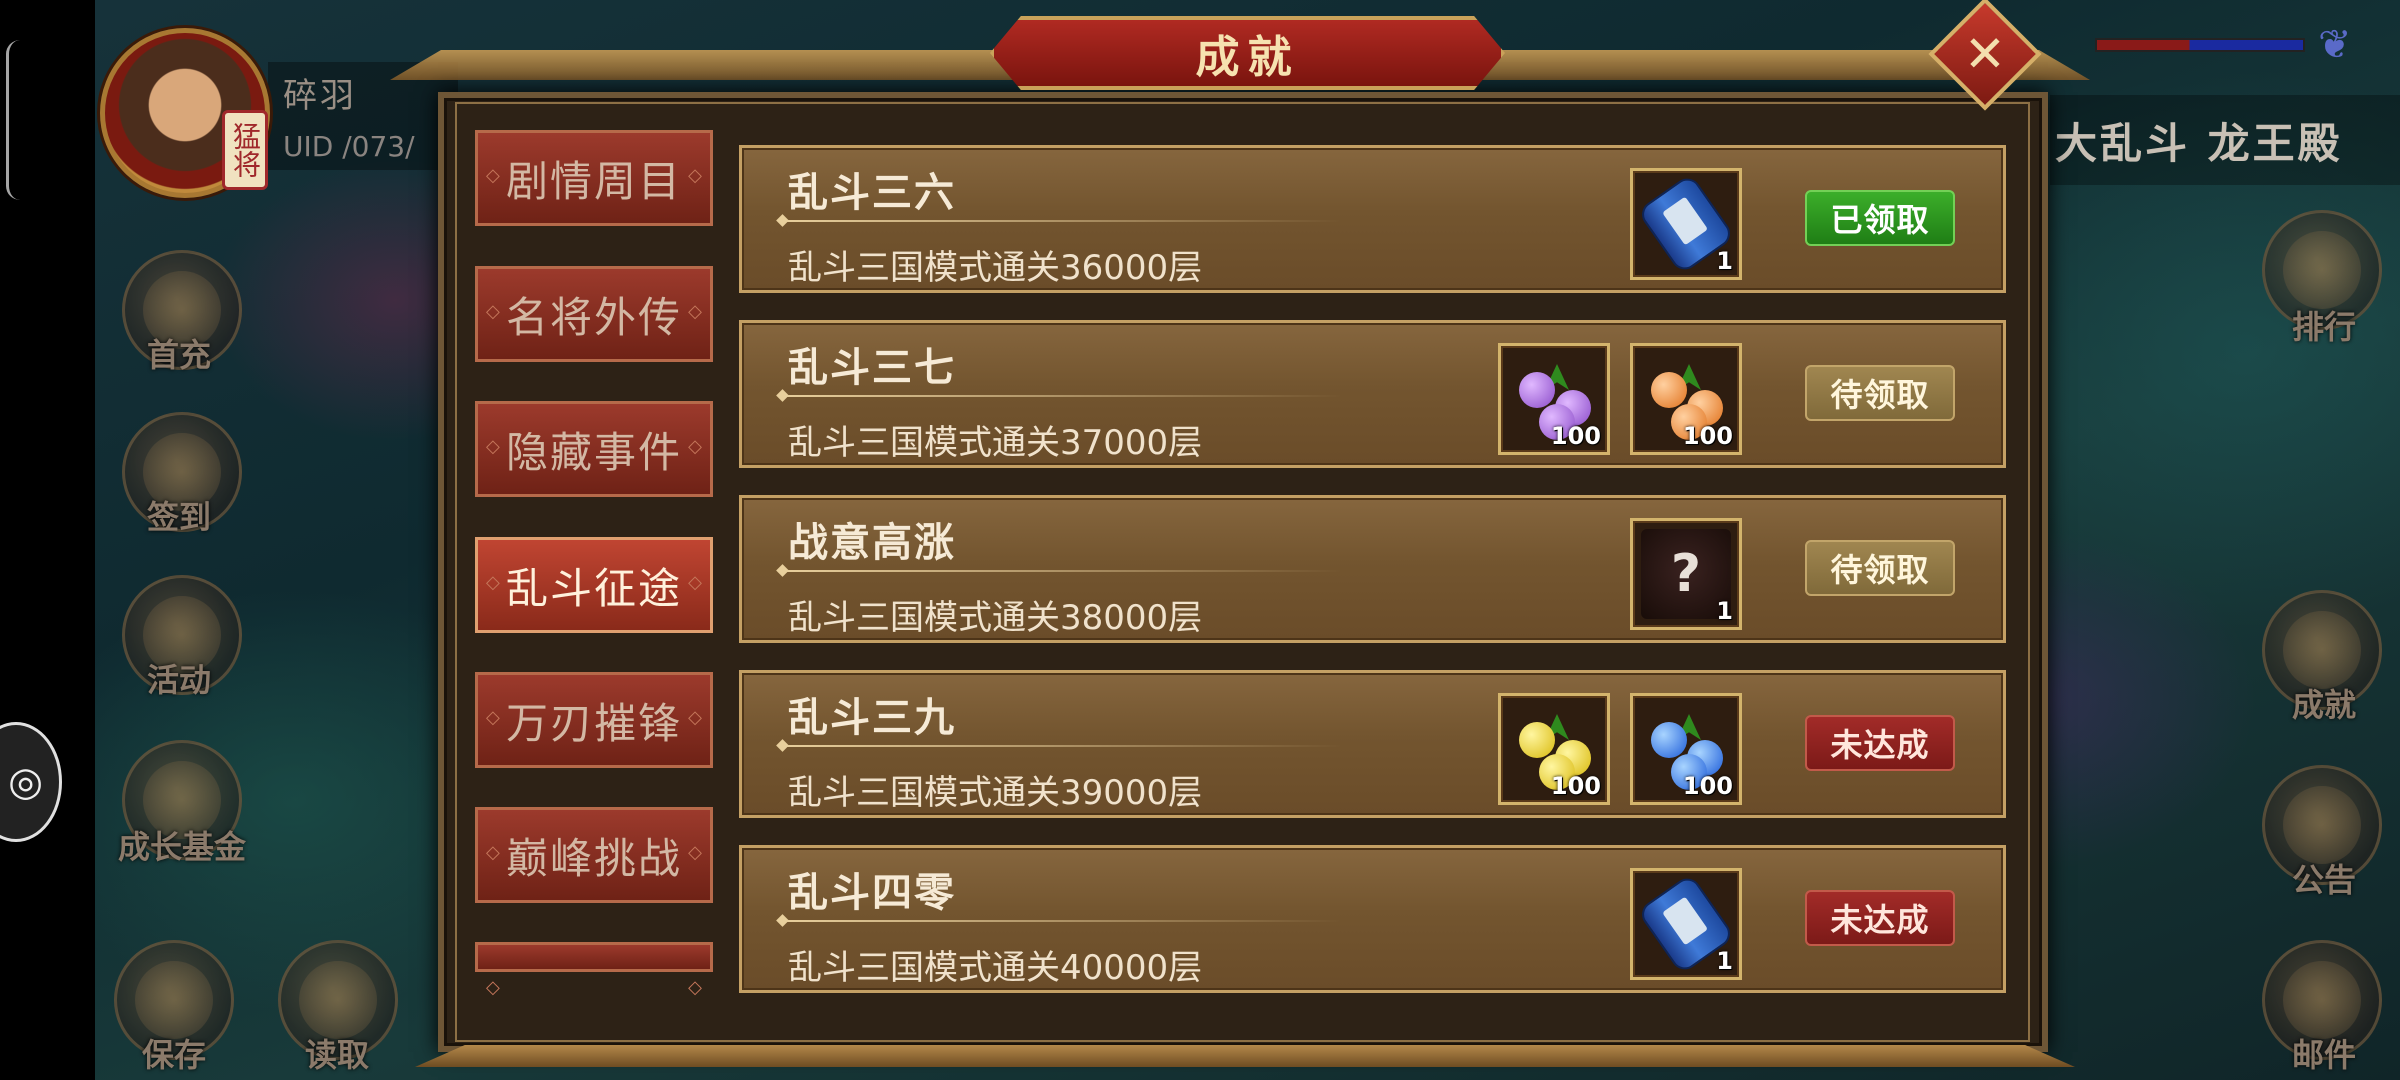 Image resolution: width=2400 pixels, height=1080 pixels. I want to click on tab-partial-next, so click(594, 970).